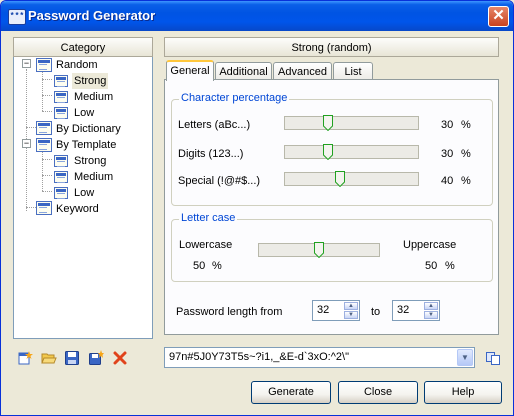  What do you see at coordinates (291, 392) in the screenshot?
I see `generate-button: Generate` at bounding box center [291, 392].